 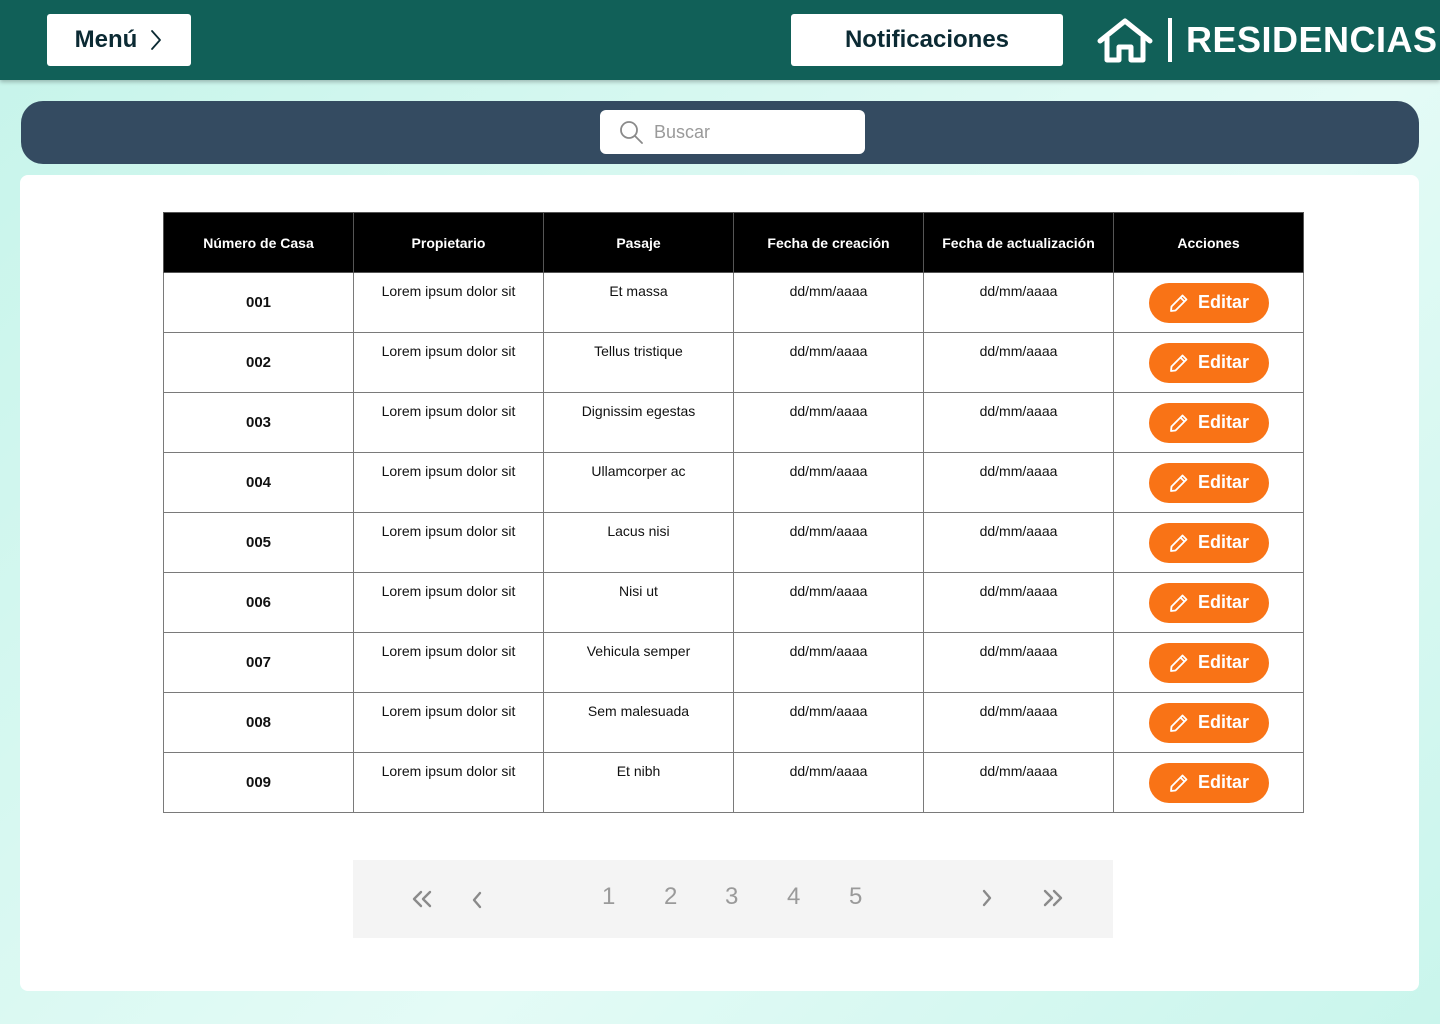 What do you see at coordinates (987, 898) in the screenshot?
I see `next-page-button` at bounding box center [987, 898].